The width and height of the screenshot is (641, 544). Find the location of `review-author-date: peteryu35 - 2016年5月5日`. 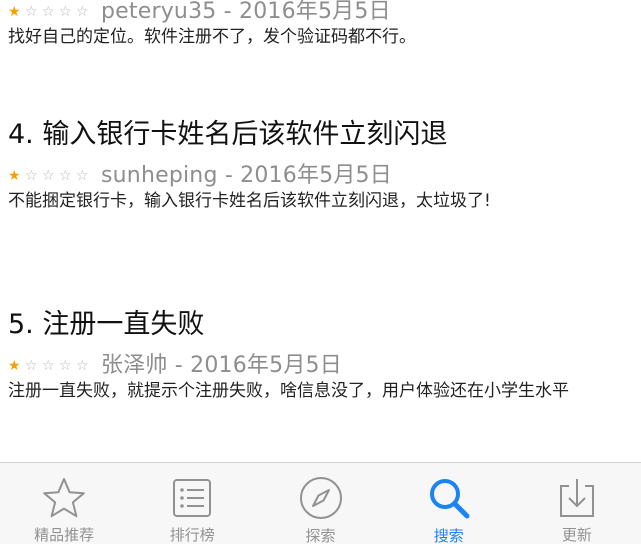

review-author-date: peteryu35 - 2016年5月5日 is located at coordinates (246, 12).